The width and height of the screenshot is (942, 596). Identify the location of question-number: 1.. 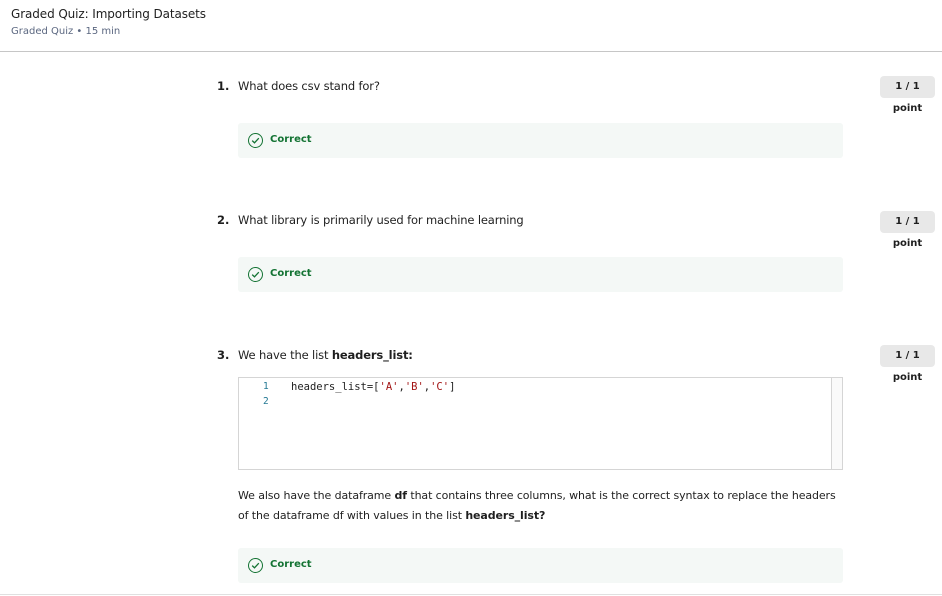
(223, 86).